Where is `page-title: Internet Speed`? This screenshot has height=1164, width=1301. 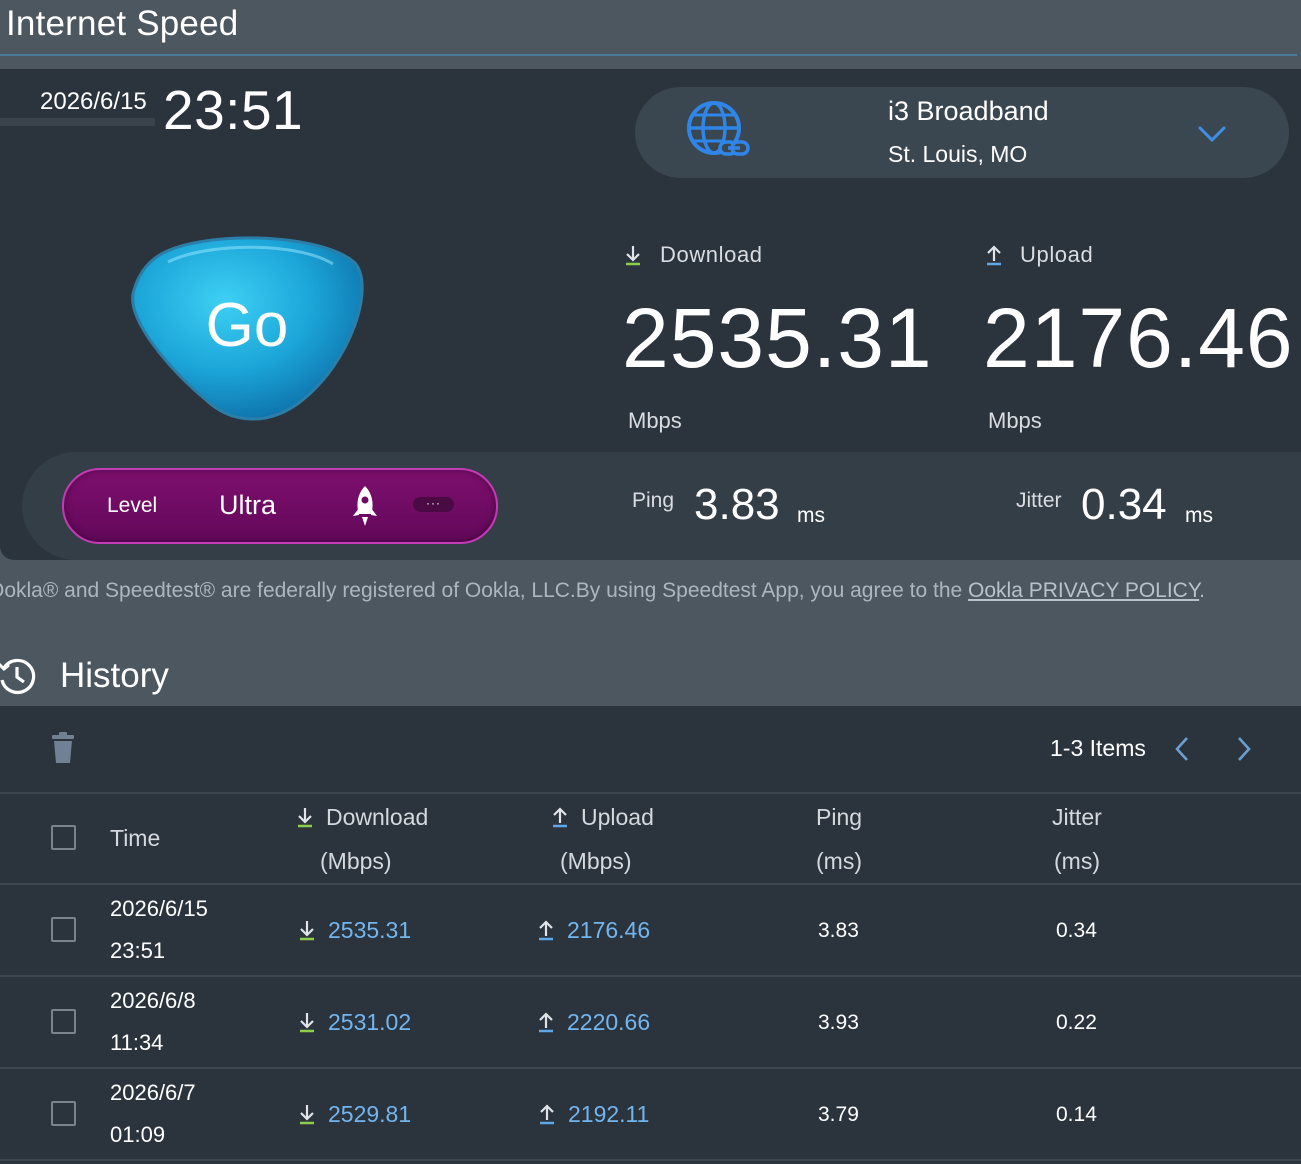 page-title: Internet Speed is located at coordinates (122, 23).